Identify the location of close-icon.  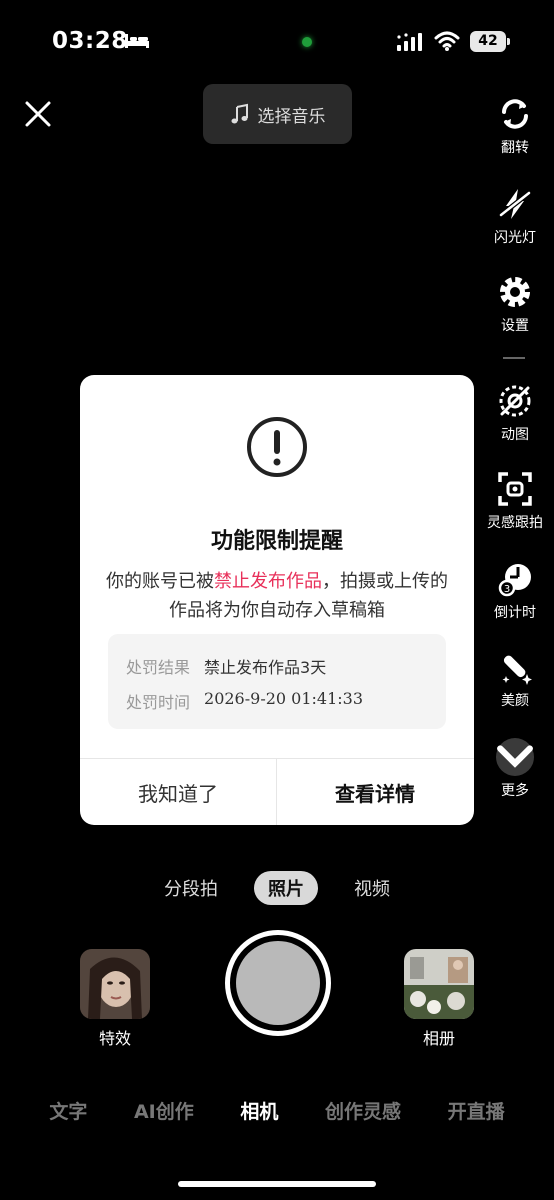
(38, 114).